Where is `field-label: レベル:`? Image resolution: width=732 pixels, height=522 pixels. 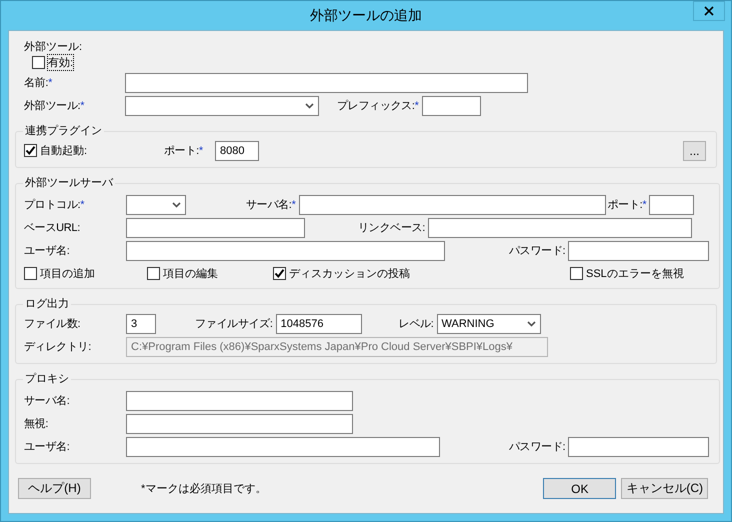
field-label: レベル: is located at coordinates (416, 324).